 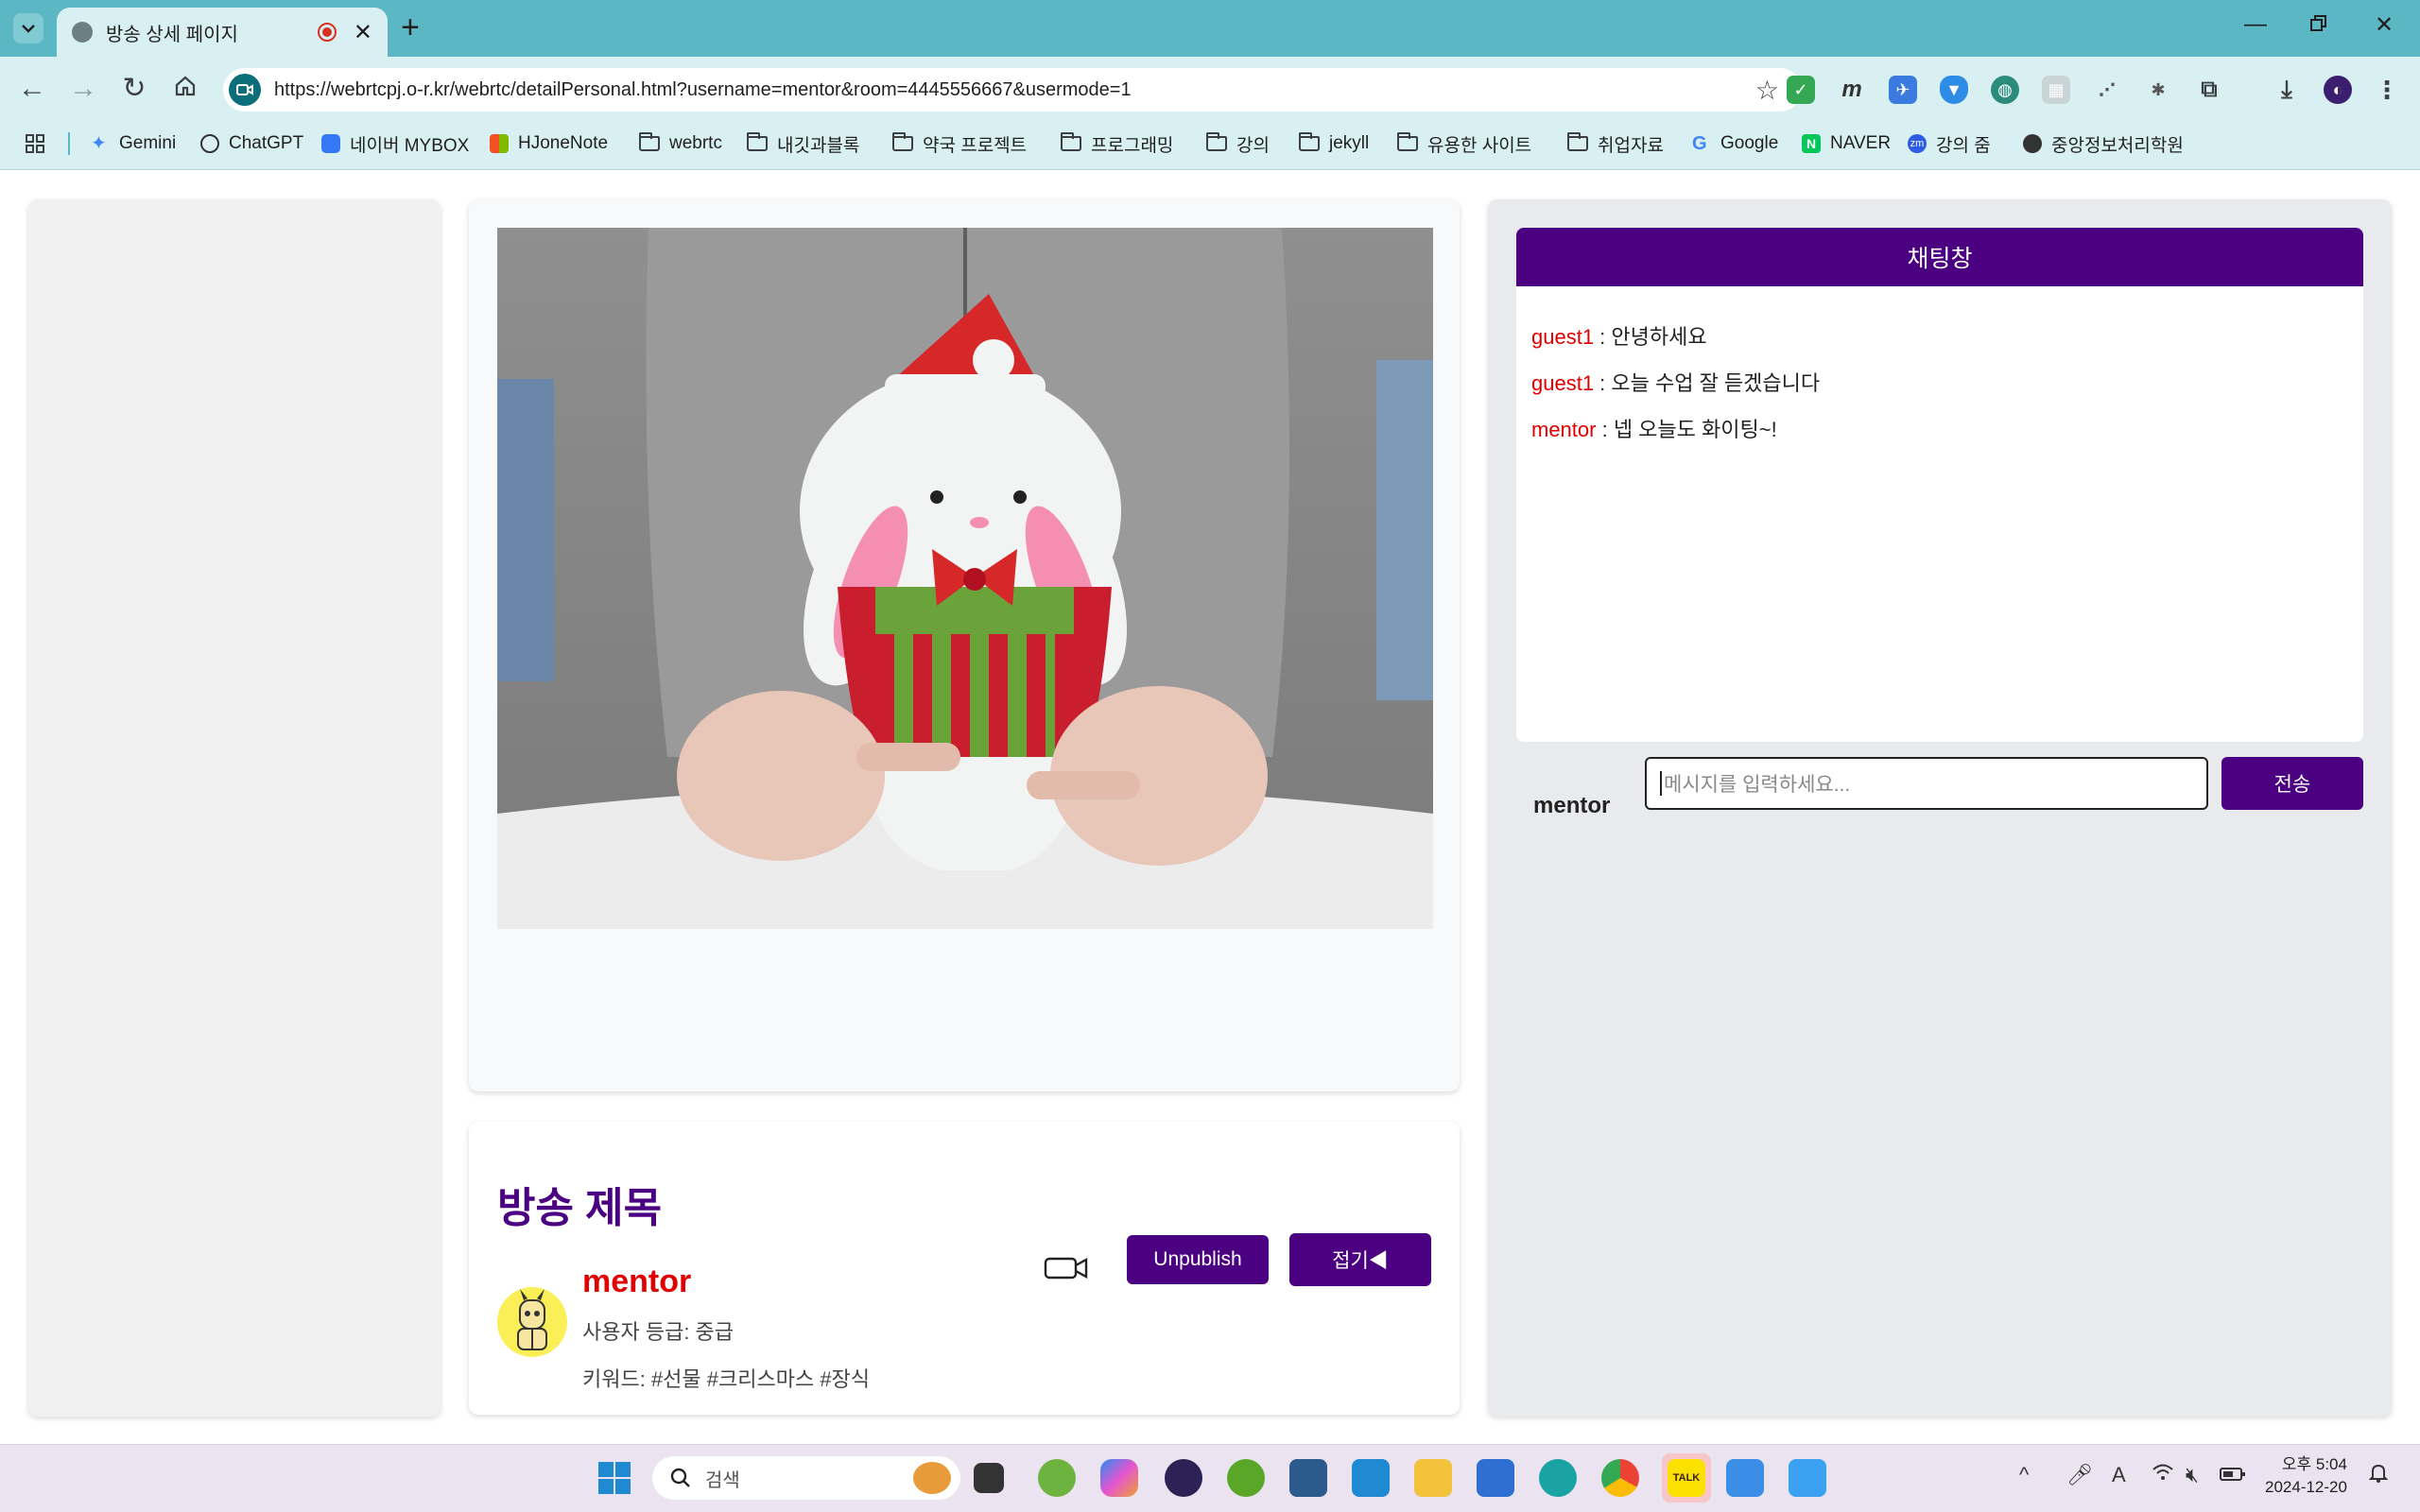 I want to click on bookmark-folder-useful: 유용한 사이트, so click(x=1464, y=144).